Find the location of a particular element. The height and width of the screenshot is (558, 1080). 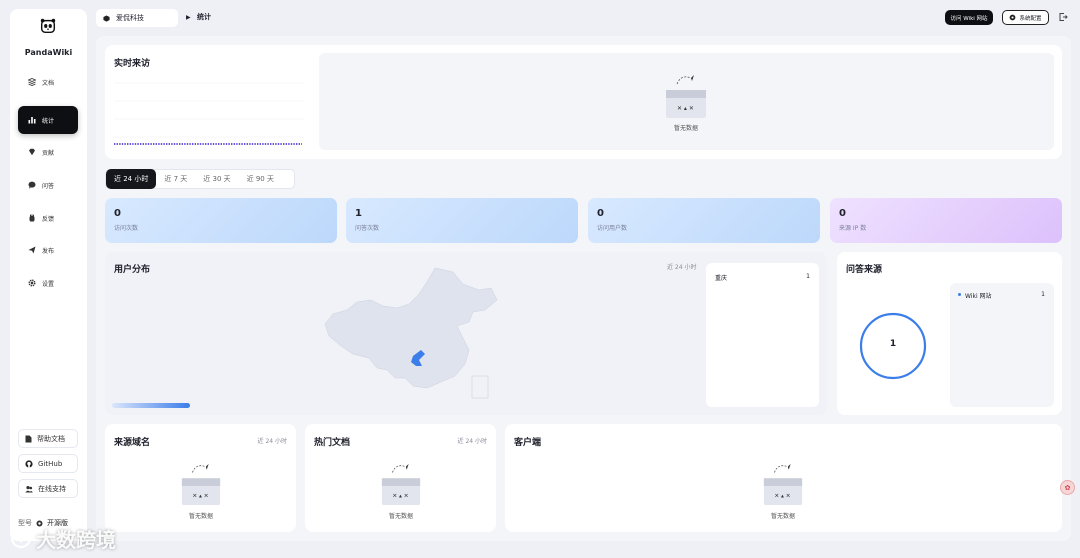

nav-qa: 问答 is located at coordinates (48, 185).